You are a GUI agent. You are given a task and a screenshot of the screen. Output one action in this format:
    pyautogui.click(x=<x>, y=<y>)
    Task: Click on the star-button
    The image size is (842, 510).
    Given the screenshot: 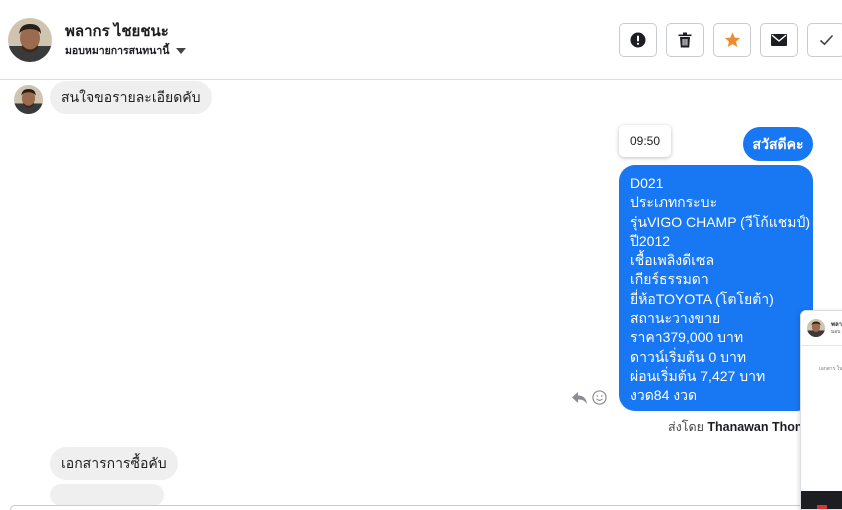 What is the action you would take?
    pyautogui.click(x=732, y=40)
    